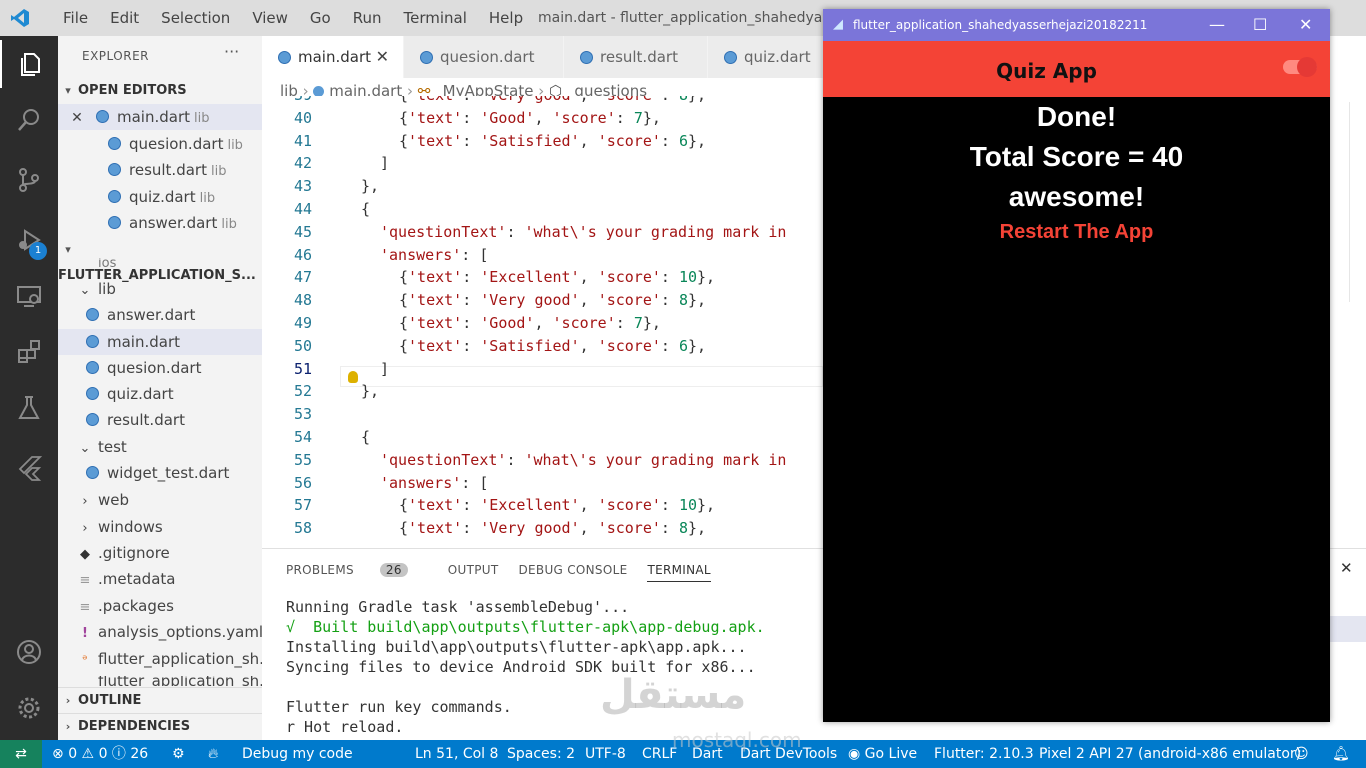 The width and height of the screenshot is (1366, 768). What do you see at coordinates (20, 18) in the screenshot?
I see `vscode-logo-icon` at bounding box center [20, 18].